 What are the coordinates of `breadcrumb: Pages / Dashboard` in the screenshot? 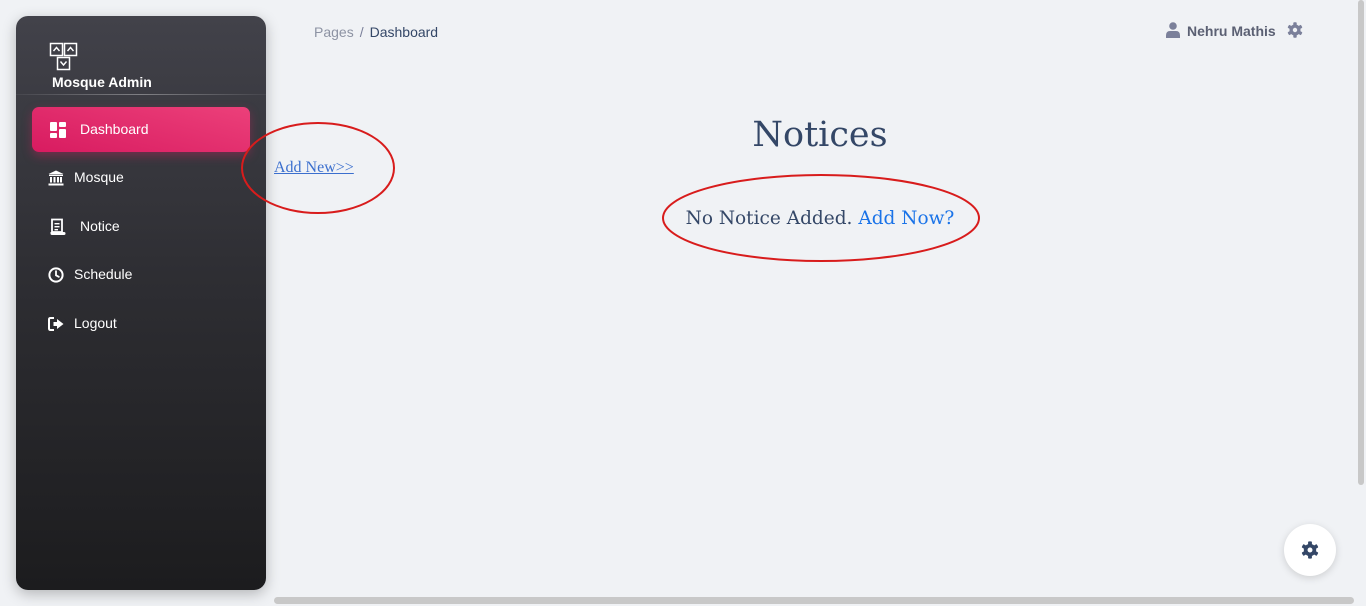 It's located at (376, 32).